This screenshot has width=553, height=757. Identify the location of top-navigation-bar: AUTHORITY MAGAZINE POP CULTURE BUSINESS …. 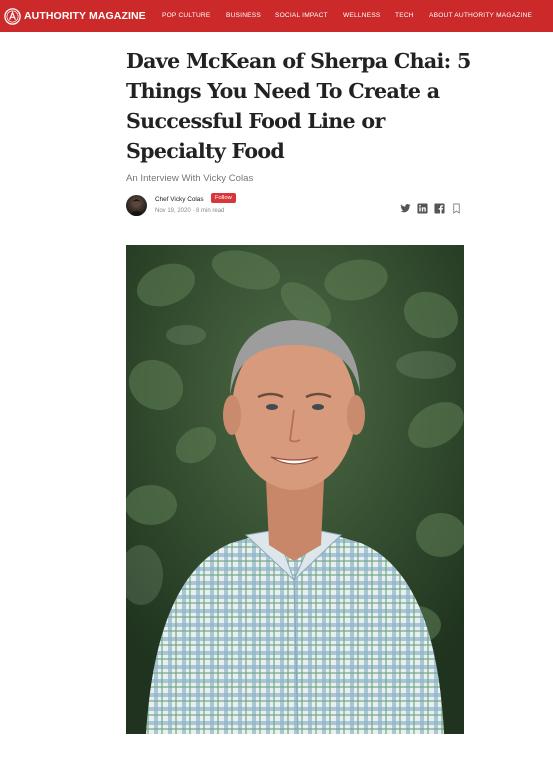
(276, 16).